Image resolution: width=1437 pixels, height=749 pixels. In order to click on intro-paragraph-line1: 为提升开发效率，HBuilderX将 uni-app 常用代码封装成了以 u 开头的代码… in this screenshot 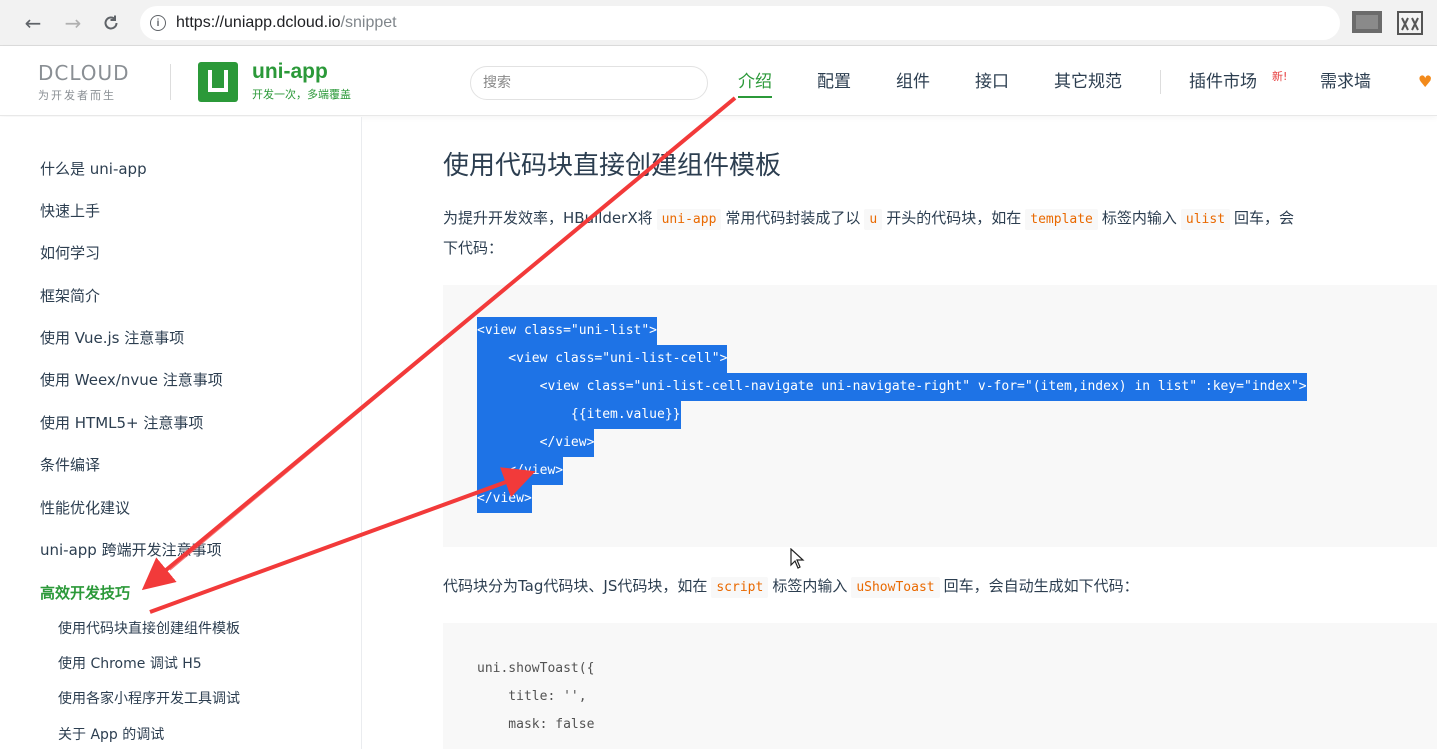, I will do `click(868, 219)`.